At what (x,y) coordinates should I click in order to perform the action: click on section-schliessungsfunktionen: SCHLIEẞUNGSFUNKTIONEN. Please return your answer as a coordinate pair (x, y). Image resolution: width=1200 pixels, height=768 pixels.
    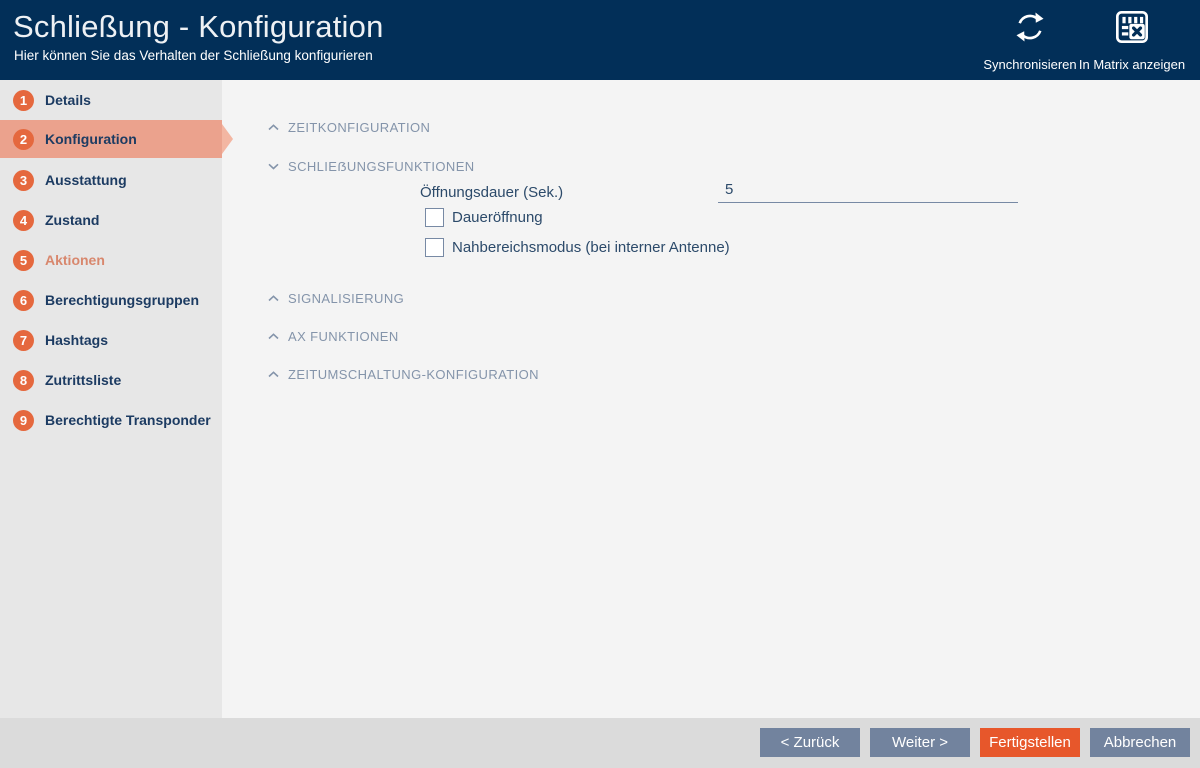
    Looking at the image, I should click on (371, 166).